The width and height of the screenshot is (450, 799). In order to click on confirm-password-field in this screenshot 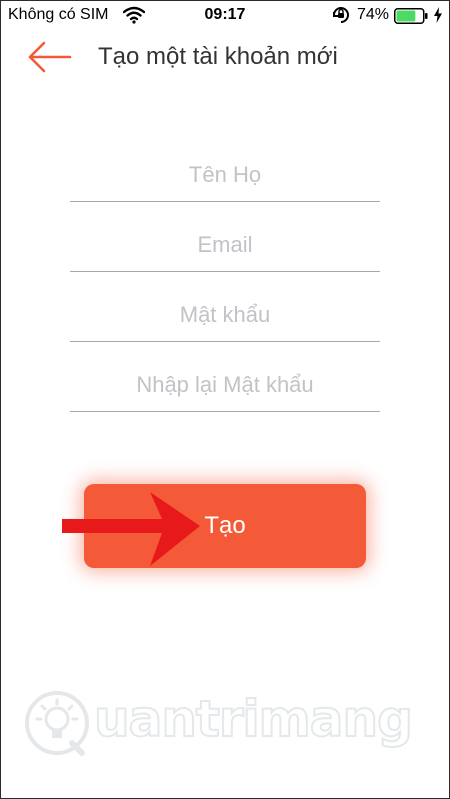, I will do `click(225, 387)`.